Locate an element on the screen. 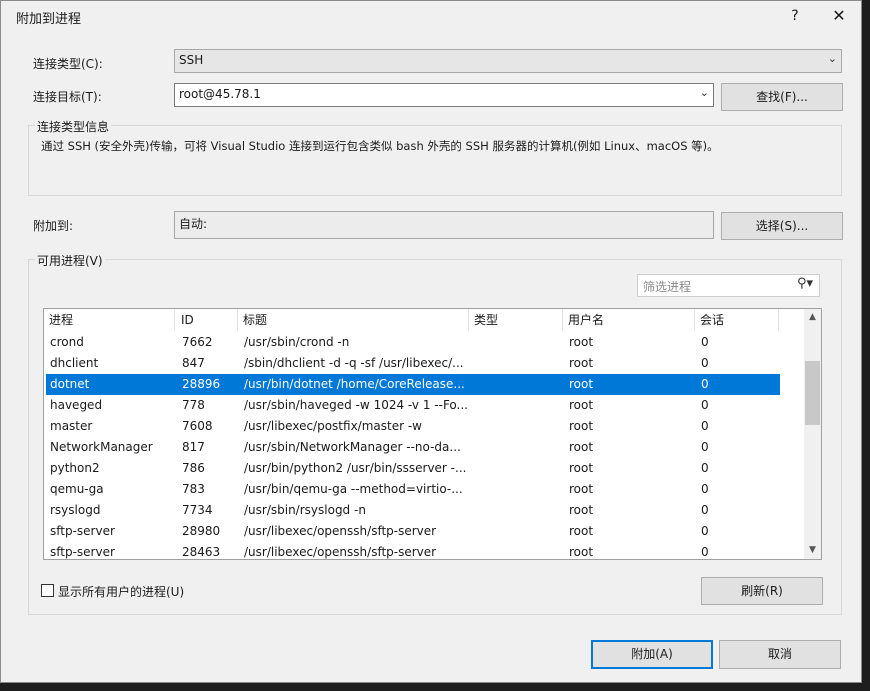 This screenshot has height=691, width=870. cell-process-title: /usr/libexec/postfix/master -w is located at coordinates (333, 426).